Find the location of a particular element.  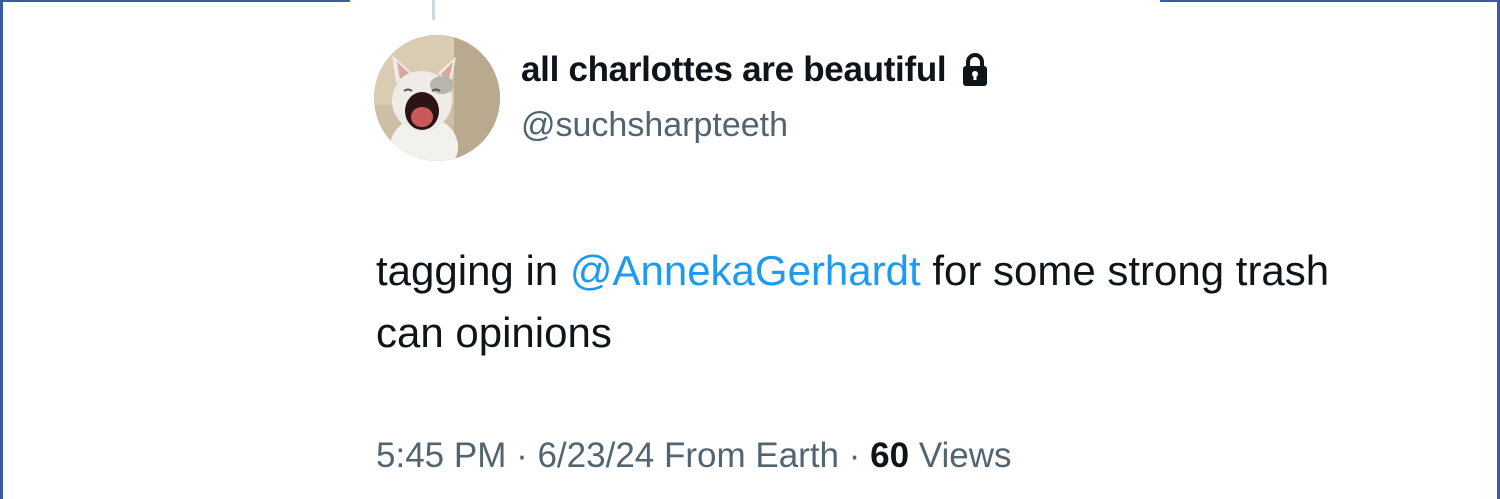

tweet-meta: 5:45 PM · 6/23/24 From Earth · 60 Views is located at coordinates (694, 456).